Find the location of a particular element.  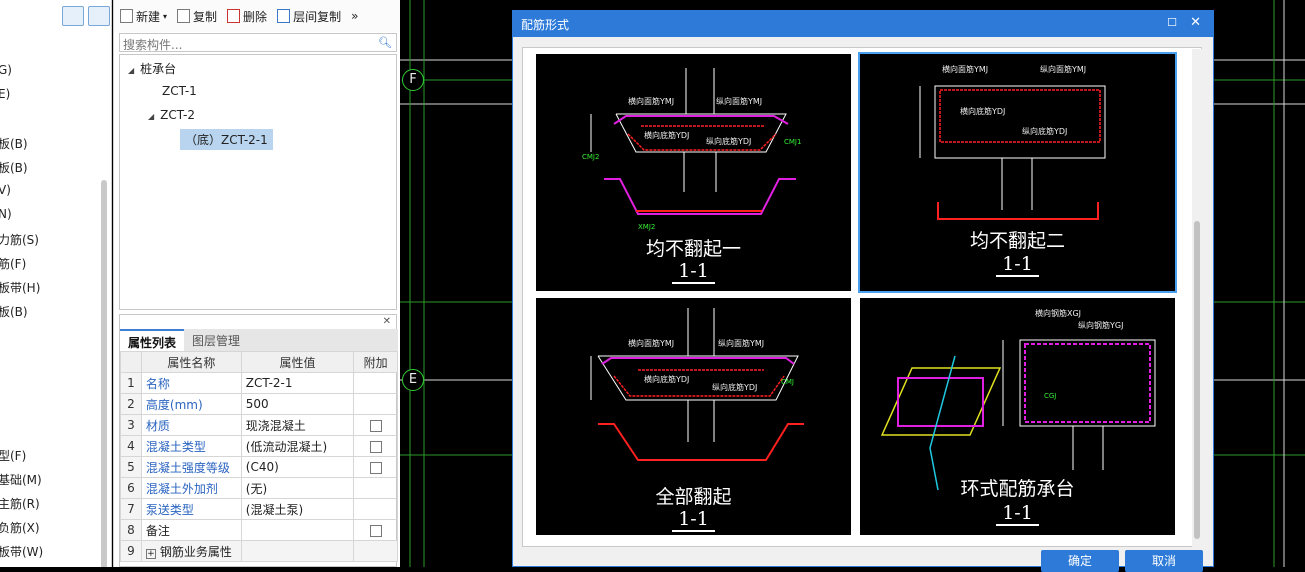

prop-name: 高度(mm) is located at coordinates (191, 404).